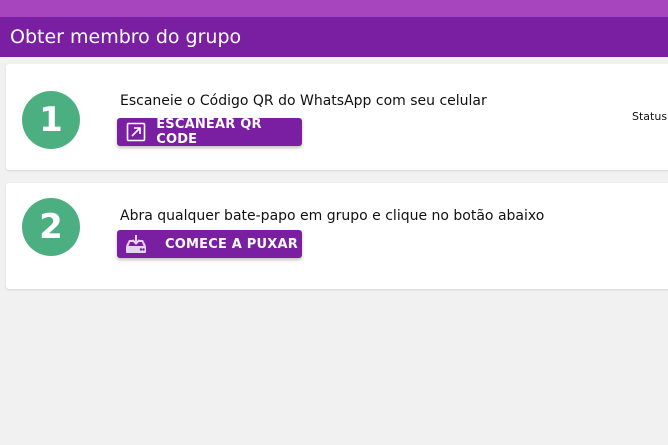 This screenshot has width=668, height=445. What do you see at coordinates (51, 227) in the screenshot?
I see `step-number-badge: 2` at bounding box center [51, 227].